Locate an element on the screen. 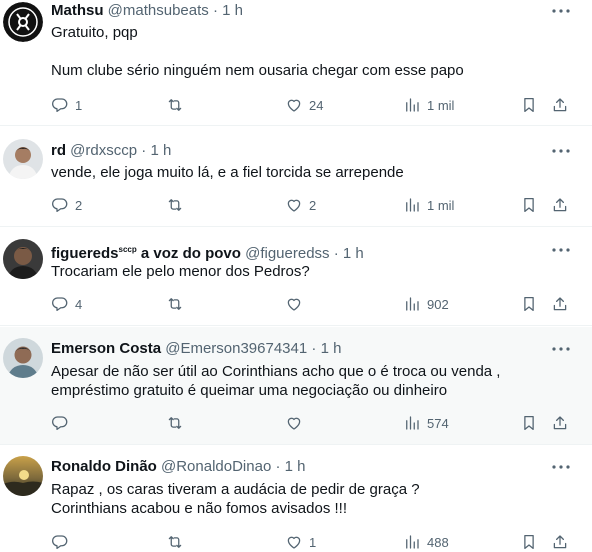  like-button: 2 is located at coordinates (300, 205).